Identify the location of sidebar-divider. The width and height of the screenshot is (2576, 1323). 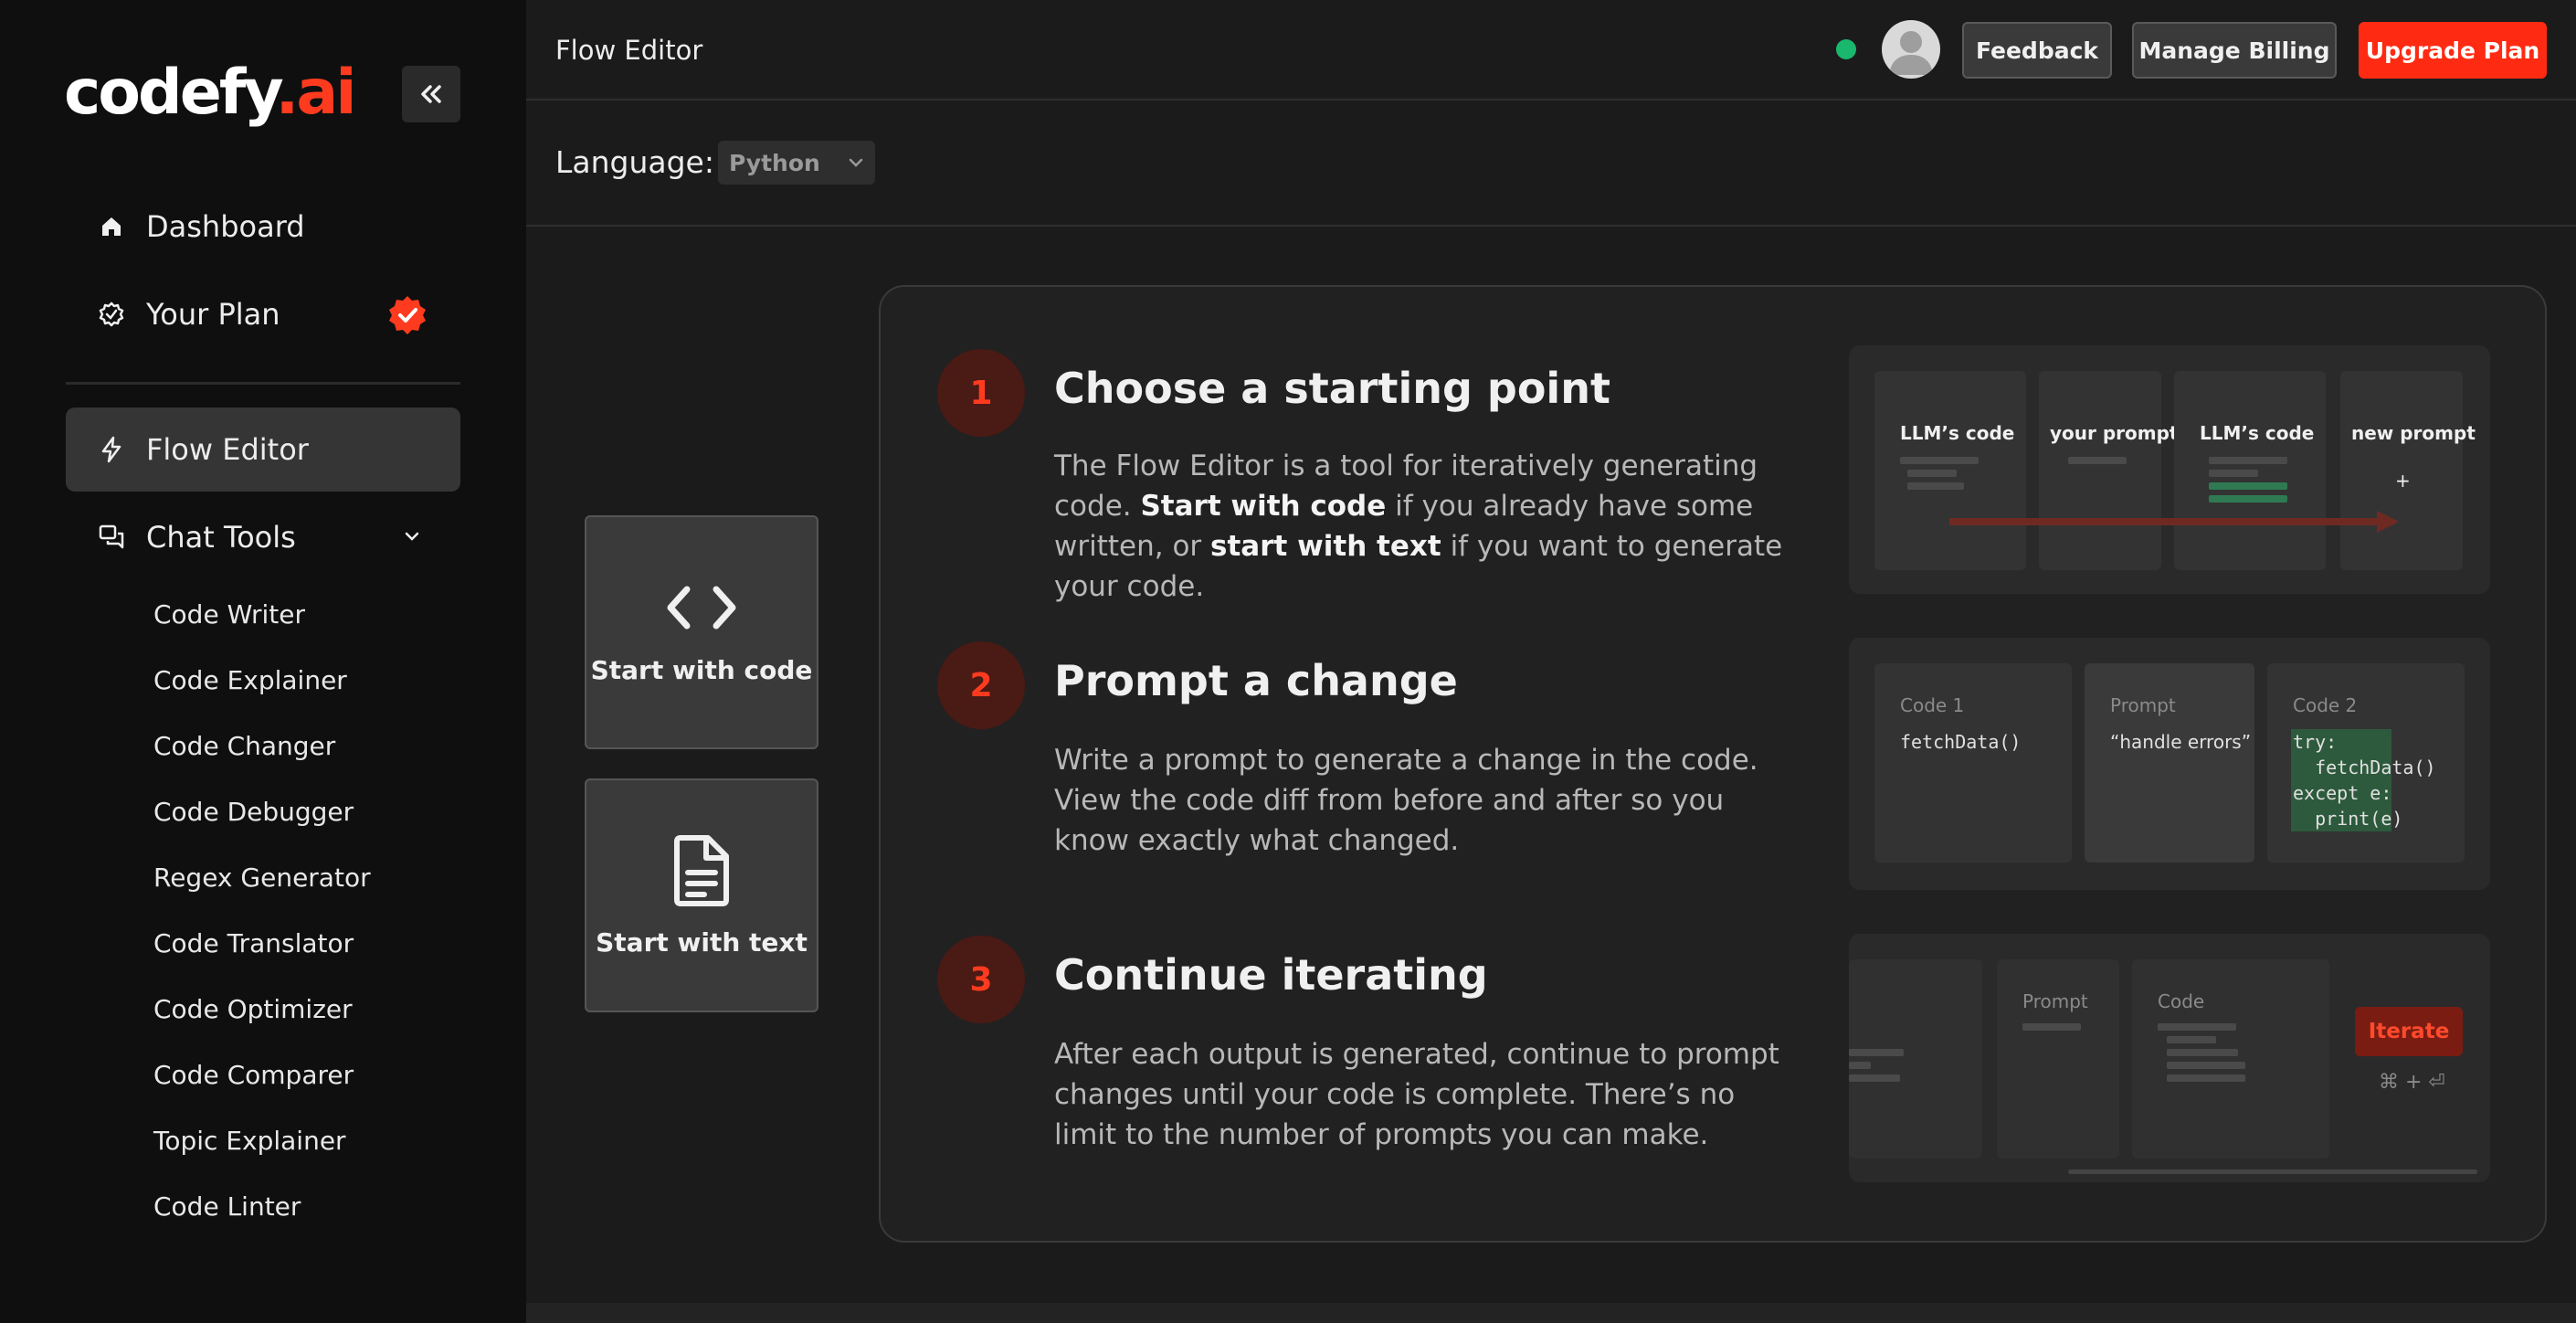
(263, 383).